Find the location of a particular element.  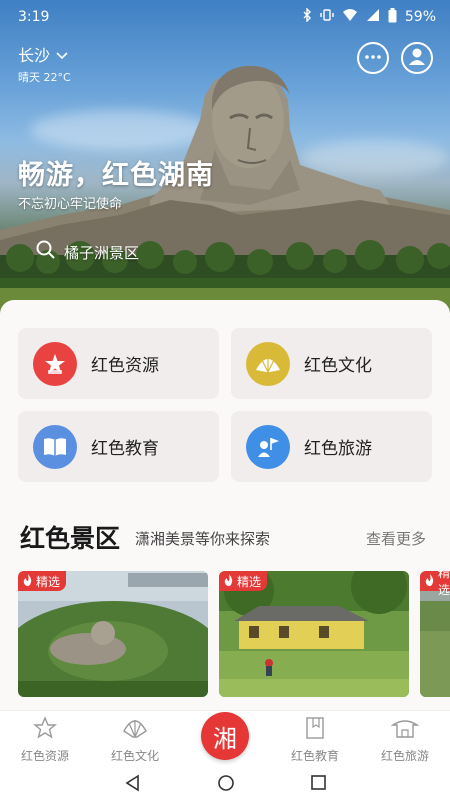

nav-red-culture: 红色文化 is located at coordinates (135, 739).